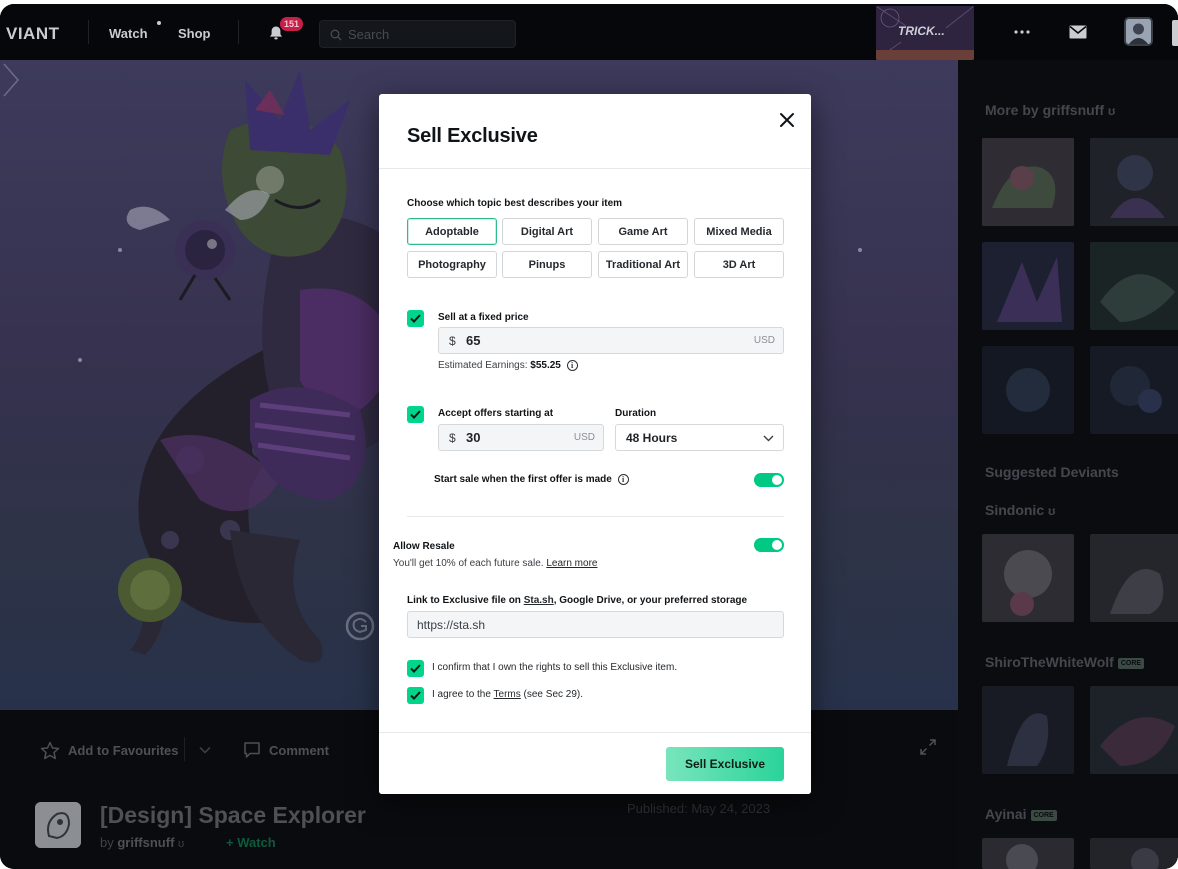 The height and width of the screenshot is (869, 1178). What do you see at coordinates (181, 844) in the screenshot?
I see `author-group-icon: ʊ` at bounding box center [181, 844].